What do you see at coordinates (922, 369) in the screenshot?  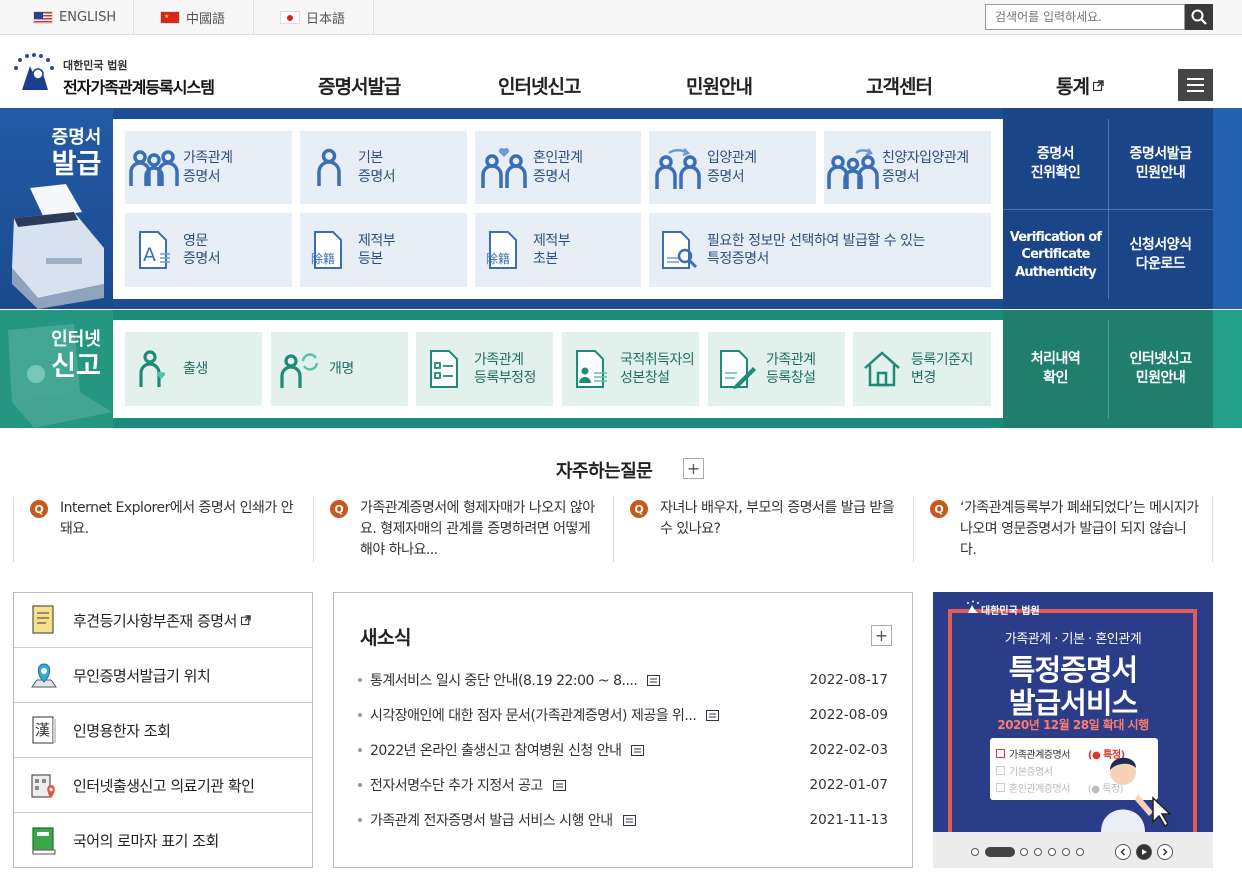 I see `tile-base-address-change: 등록기준지 변경` at bounding box center [922, 369].